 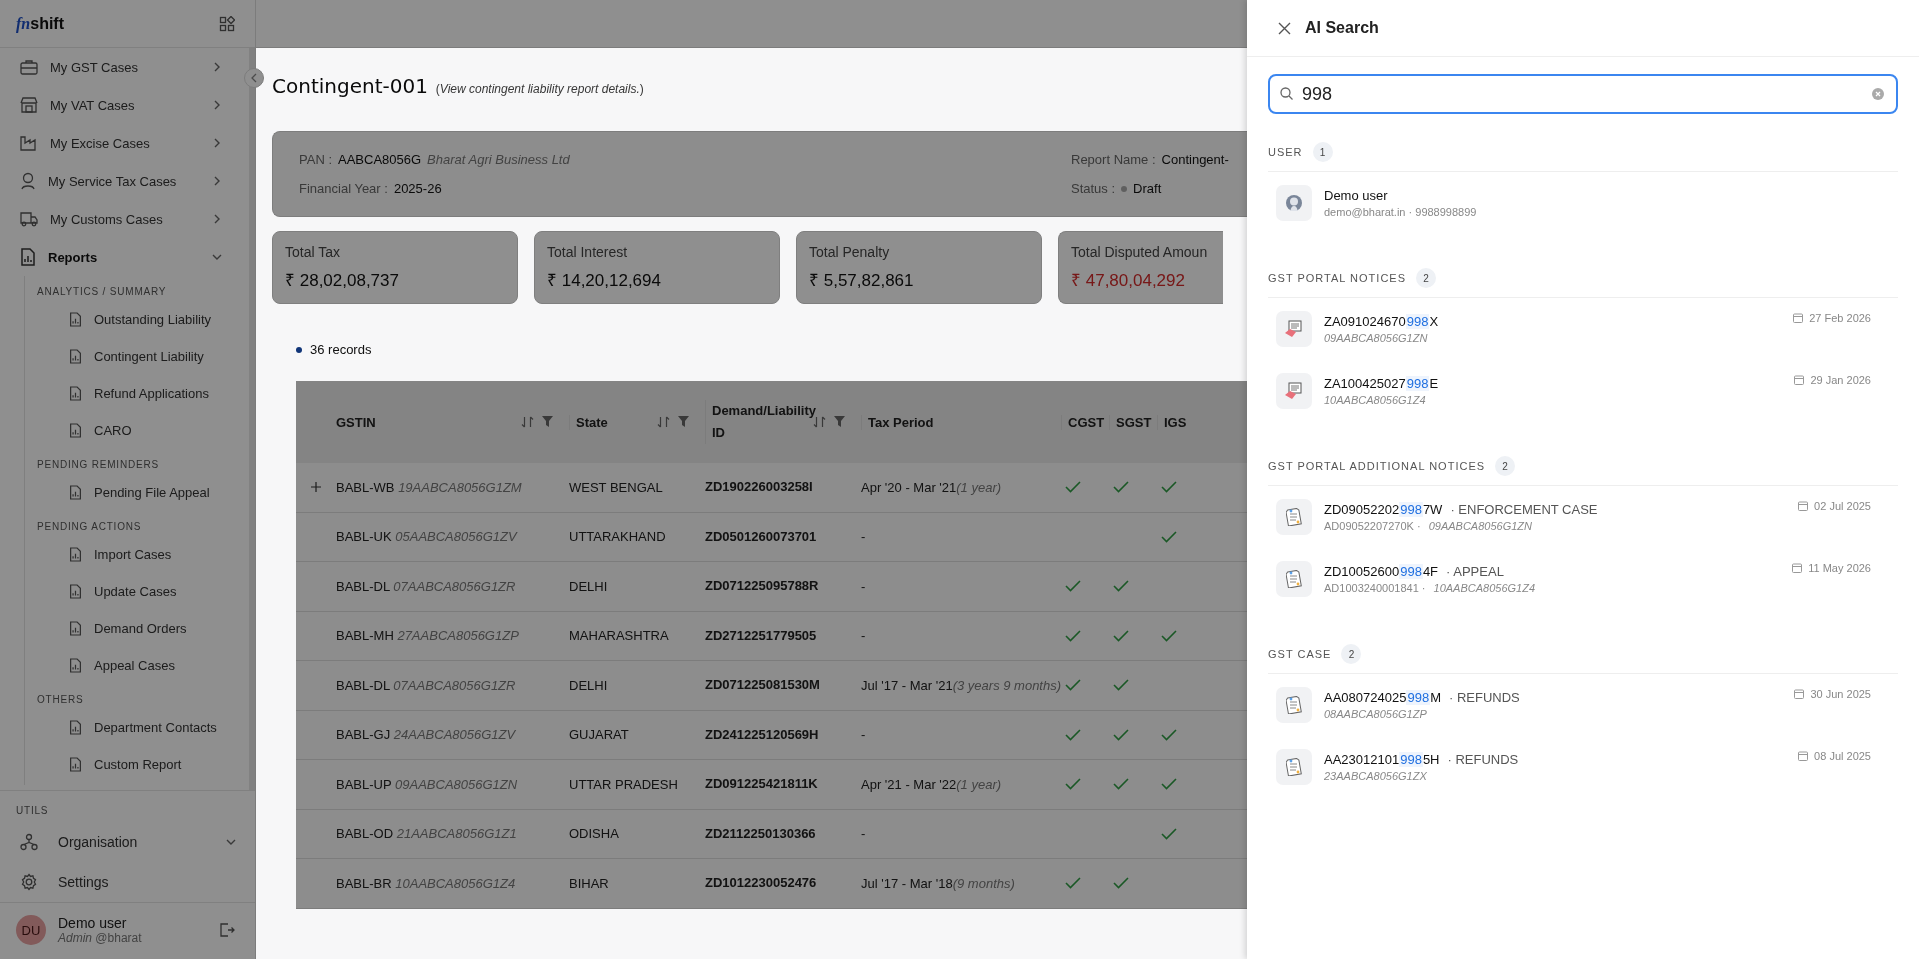 I want to click on column-header: GSTIN, so click(x=428, y=422).